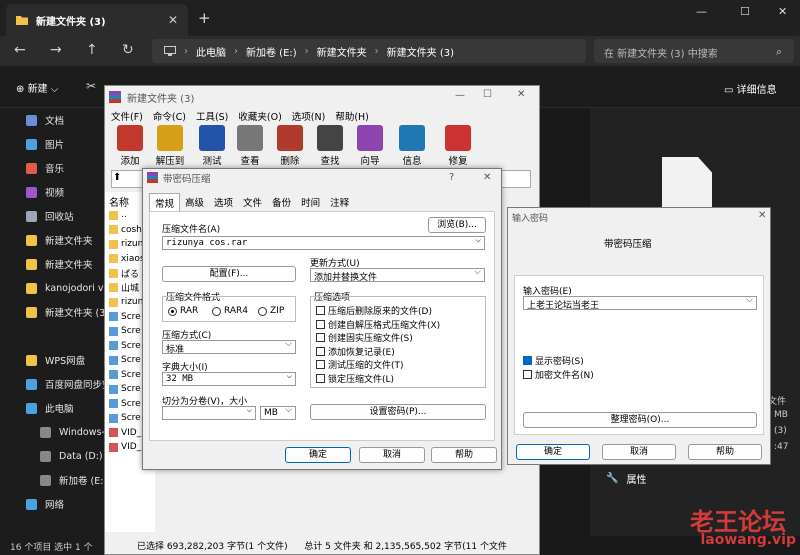  What do you see at coordinates (91, 86) in the screenshot?
I see `cut-icon: ✂` at bounding box center [91, 86].